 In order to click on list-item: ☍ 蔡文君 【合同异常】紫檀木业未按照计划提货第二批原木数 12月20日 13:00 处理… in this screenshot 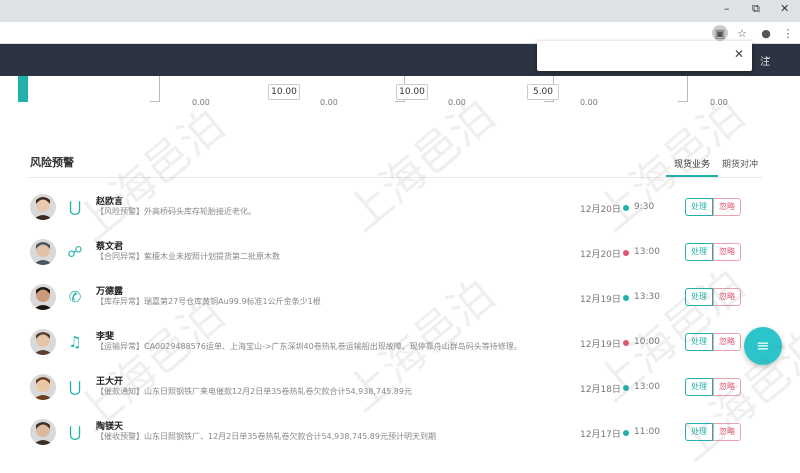, I will do `click(395, 255)`.